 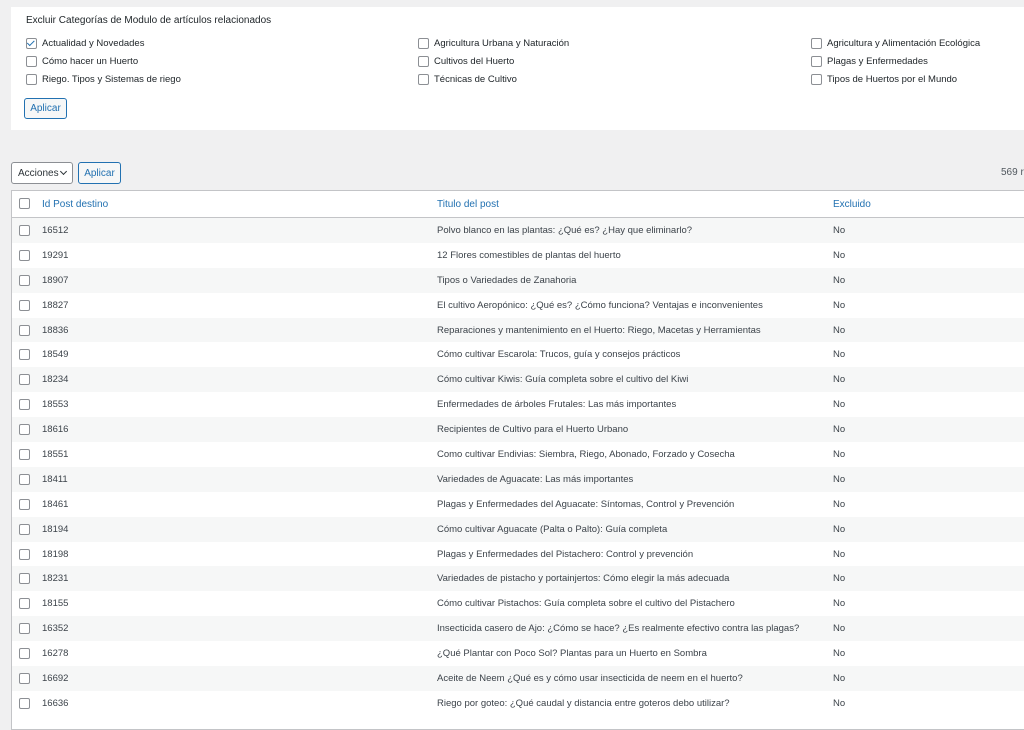 I want to click on category-option: Cómo hacer un Huerto, so click(x=82, y=61).